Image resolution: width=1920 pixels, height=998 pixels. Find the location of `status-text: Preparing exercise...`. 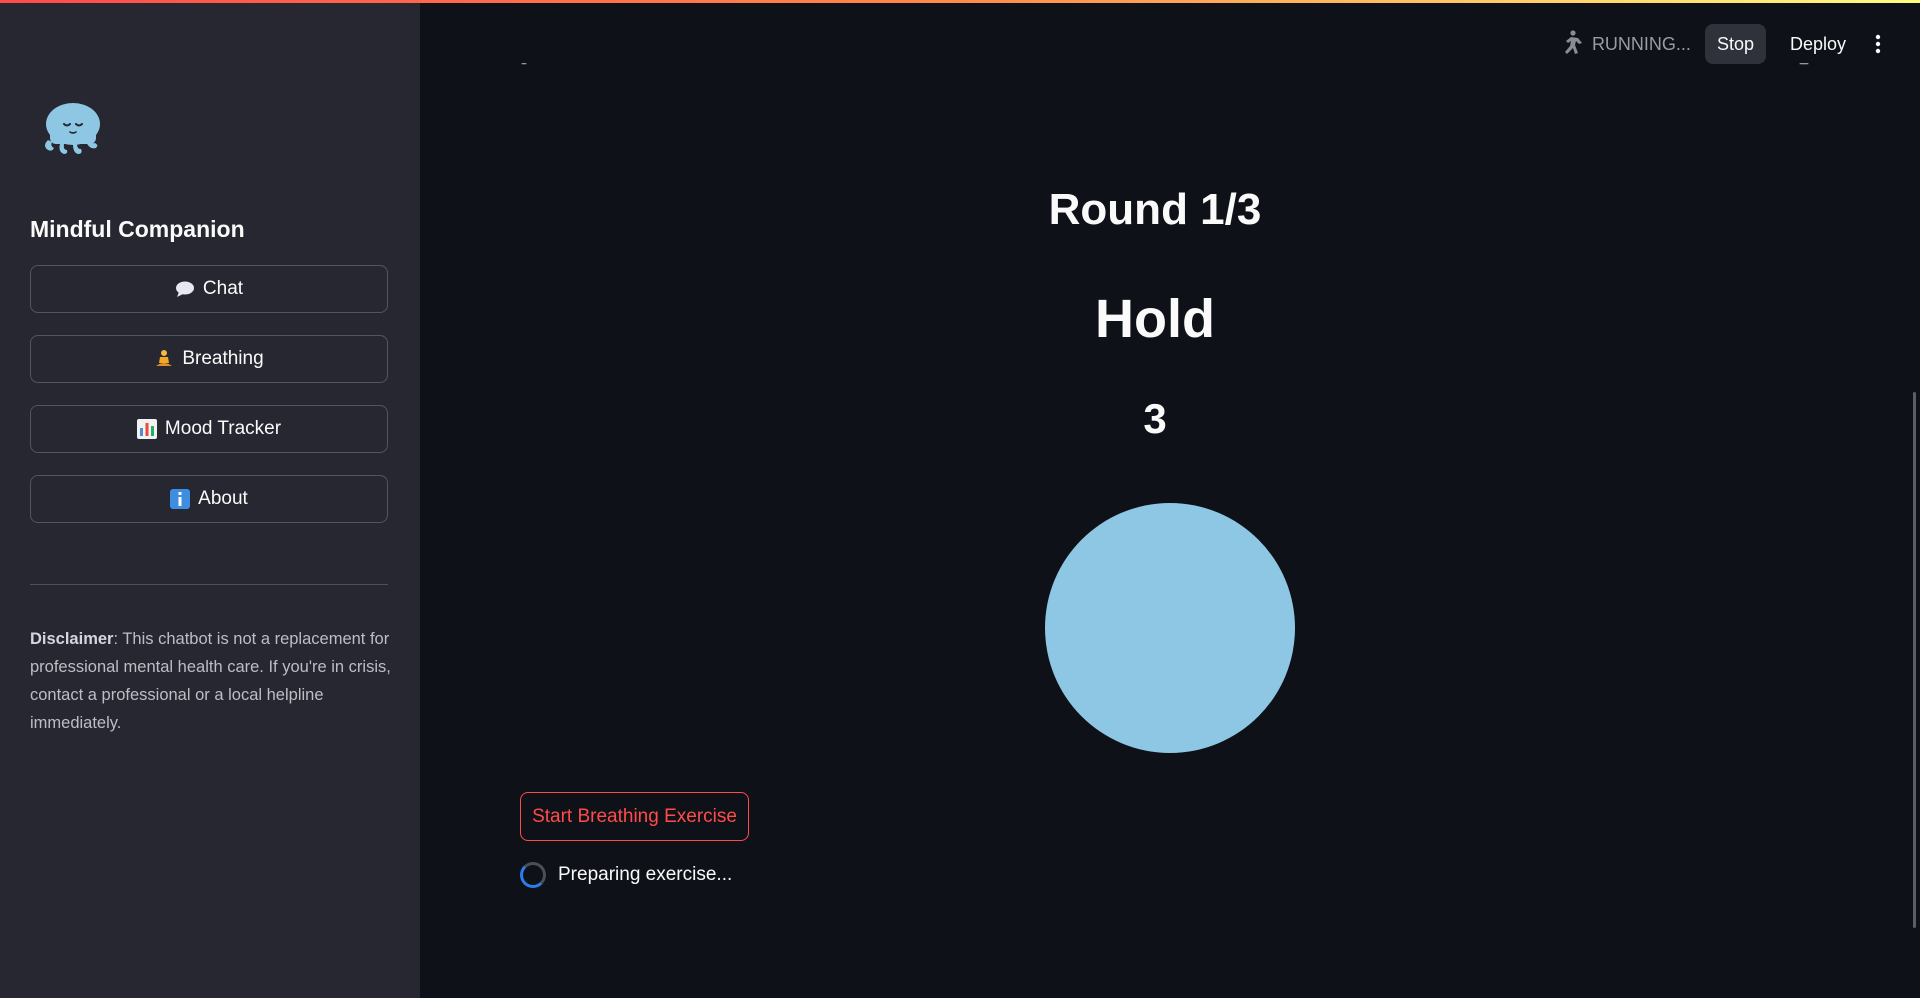

status-text: Preparing exercise... is located at coordinates (645, 874).